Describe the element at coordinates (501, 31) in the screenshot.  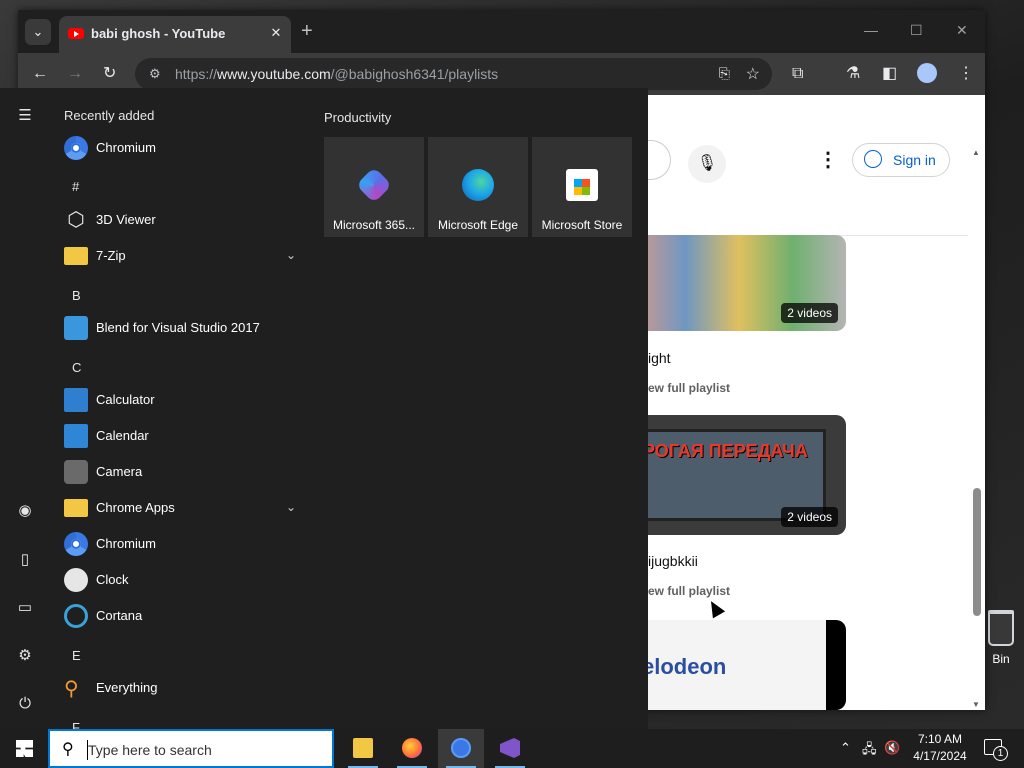
I see `tab-strip: ⌄ babi ghosh - YouTube ✕ + — ☐ ✕` at that location.